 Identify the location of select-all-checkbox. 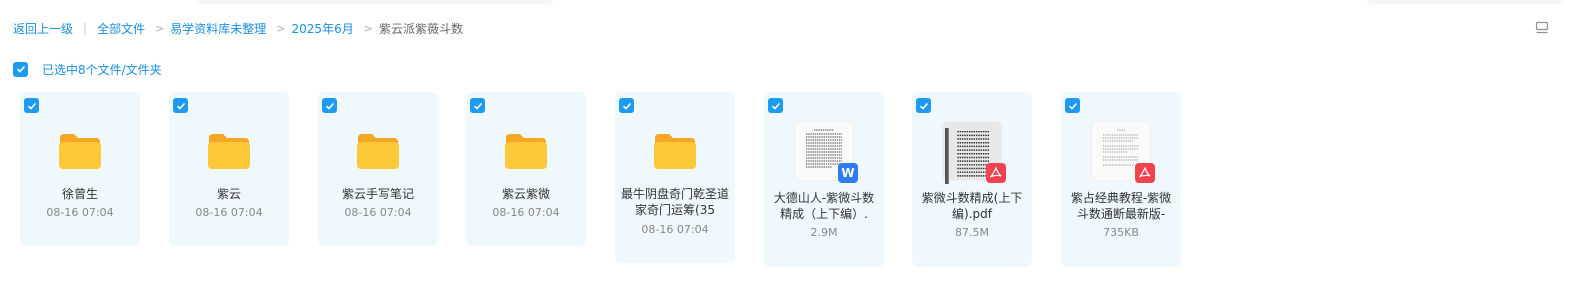
(20, 69).